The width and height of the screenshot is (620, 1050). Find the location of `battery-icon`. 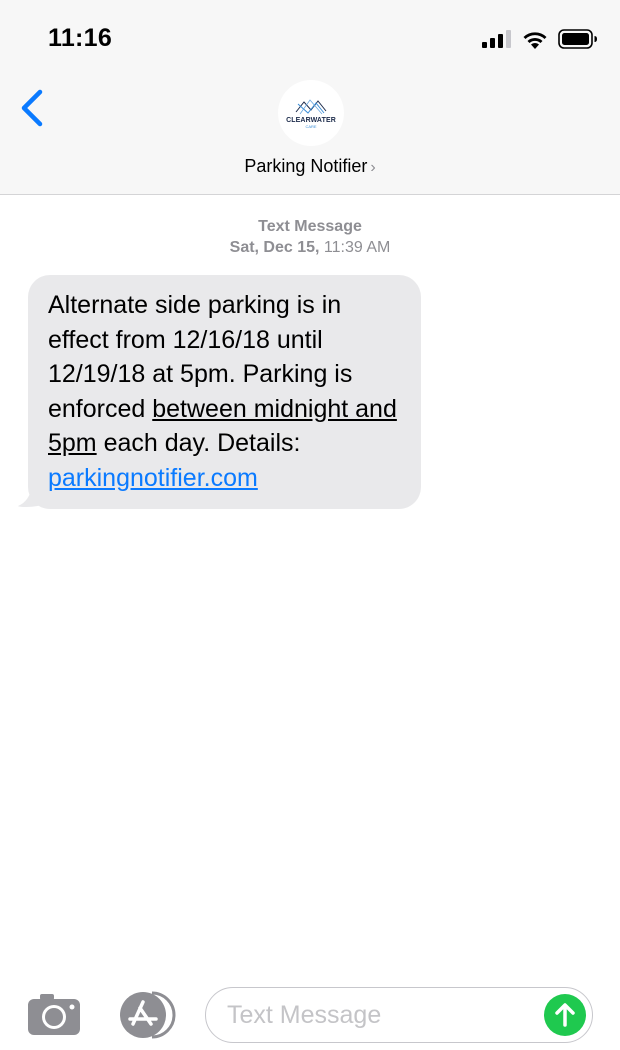

battery-icon is located at coordinates (577, 39).